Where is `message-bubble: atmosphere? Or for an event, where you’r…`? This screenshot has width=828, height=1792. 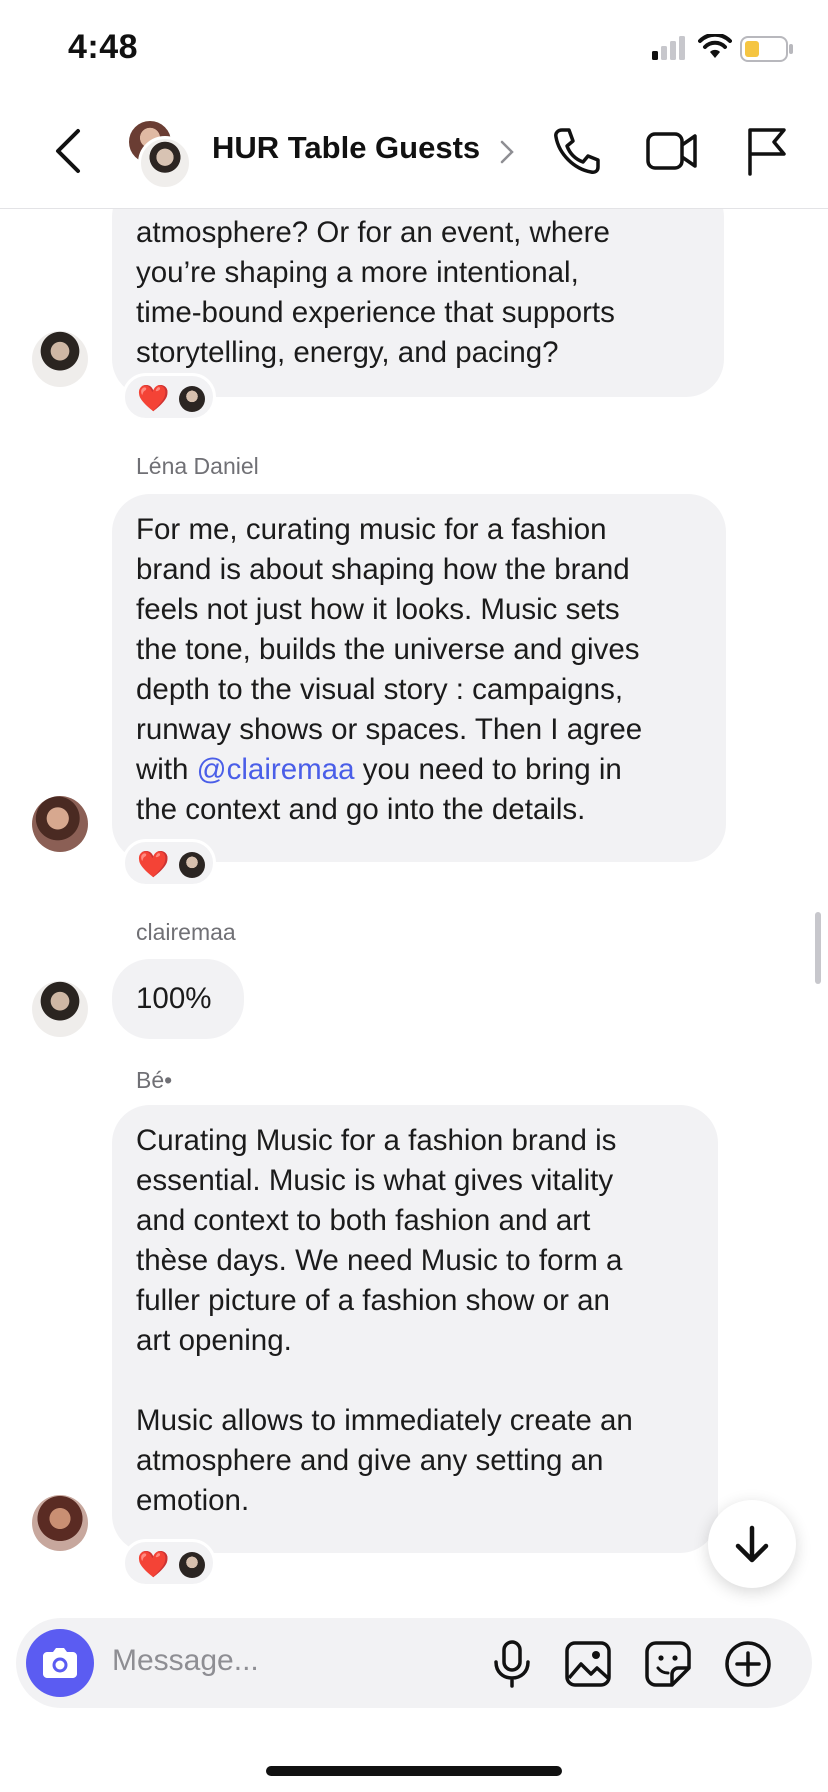
message-bubble: atmosphere? Or for an event, where you’r… is located at coordinates (418, 303).